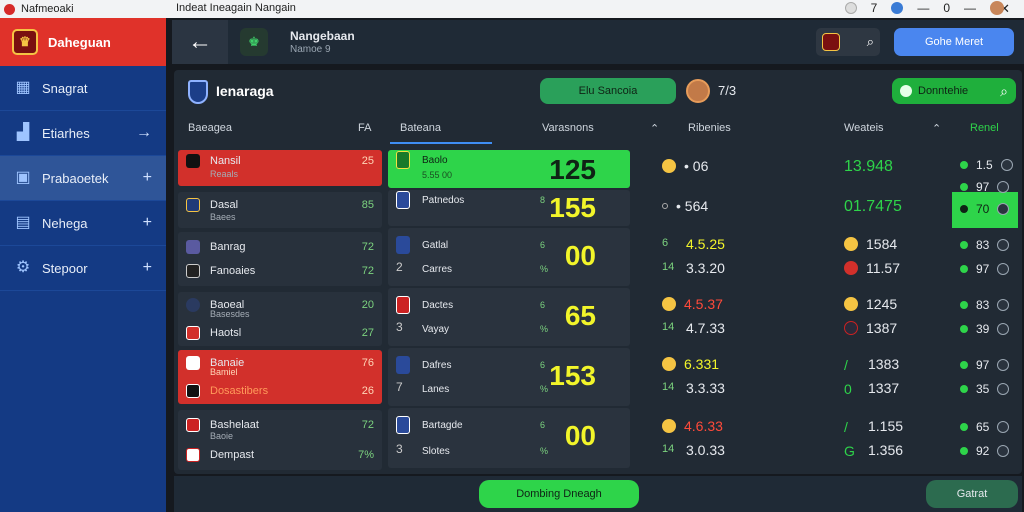 This screenshot has height=512, width=1024. Describe the element at coordinates (709, 128) in the screenshot. I see `column-header: Ribenies` at that location.